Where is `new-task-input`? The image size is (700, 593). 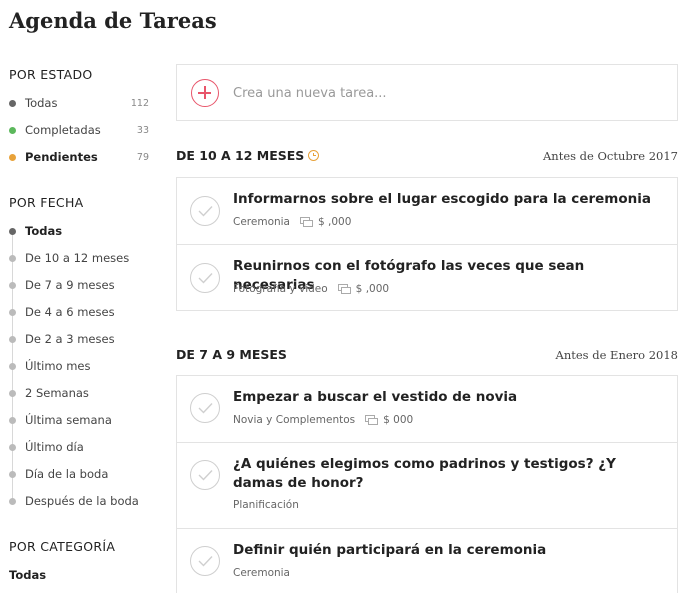 new-task-input is located at coordinates (443, 93).